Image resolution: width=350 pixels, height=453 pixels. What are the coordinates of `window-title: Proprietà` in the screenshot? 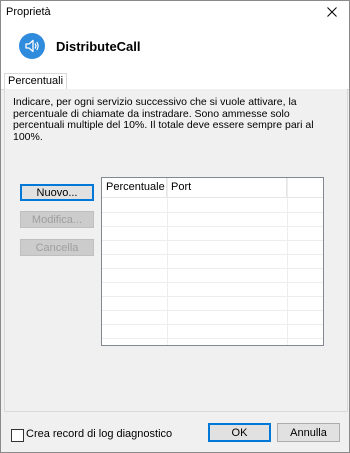 It's located at (28, 12).